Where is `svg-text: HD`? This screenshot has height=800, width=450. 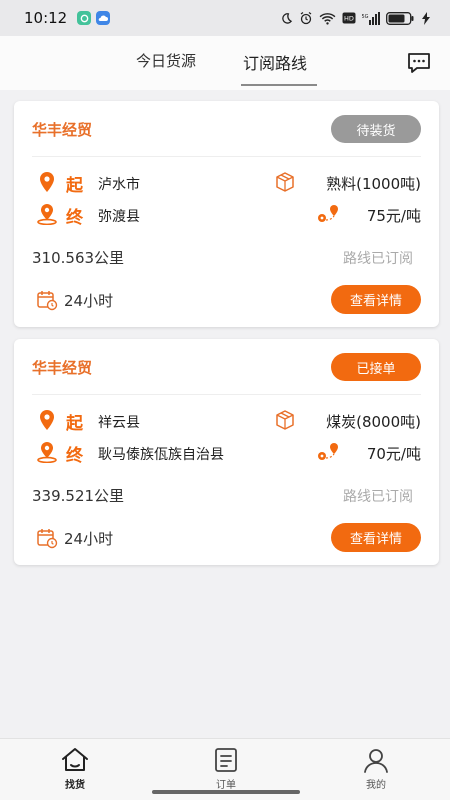 svg-text: HD is located at coordinates (349, 19).